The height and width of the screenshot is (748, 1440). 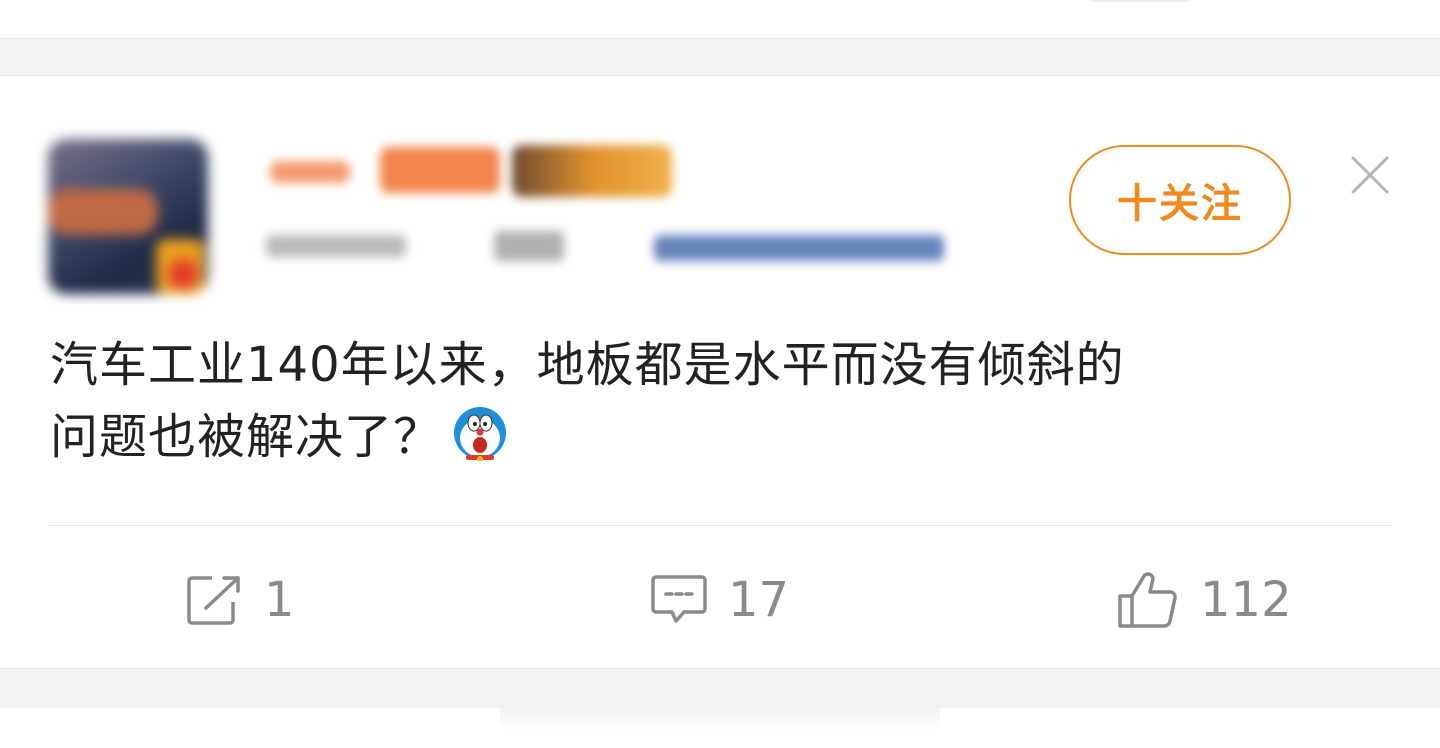 I want to click on avatar, so click(x=128, y=216).